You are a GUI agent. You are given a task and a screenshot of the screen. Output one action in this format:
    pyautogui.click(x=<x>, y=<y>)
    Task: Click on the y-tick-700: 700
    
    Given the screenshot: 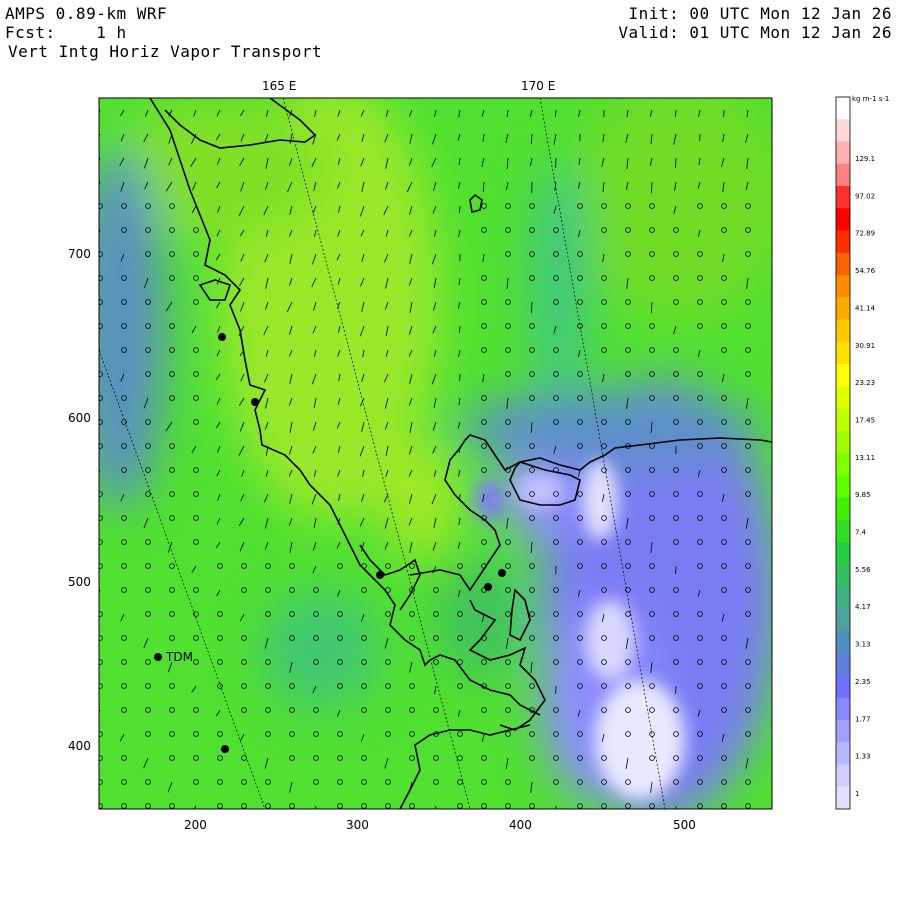 What is the action you would take?
    pyautogui.click(x=79, y=254)
    